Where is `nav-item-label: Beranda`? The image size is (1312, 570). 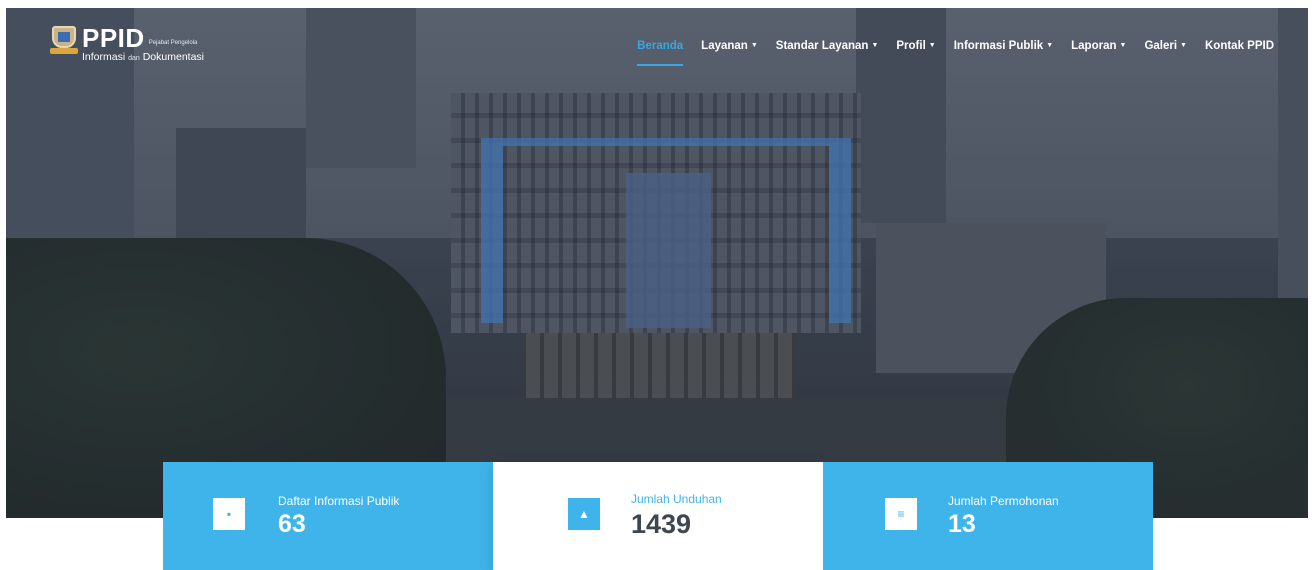
nav-item-label: Beranda is located at coordinates (660, 46).